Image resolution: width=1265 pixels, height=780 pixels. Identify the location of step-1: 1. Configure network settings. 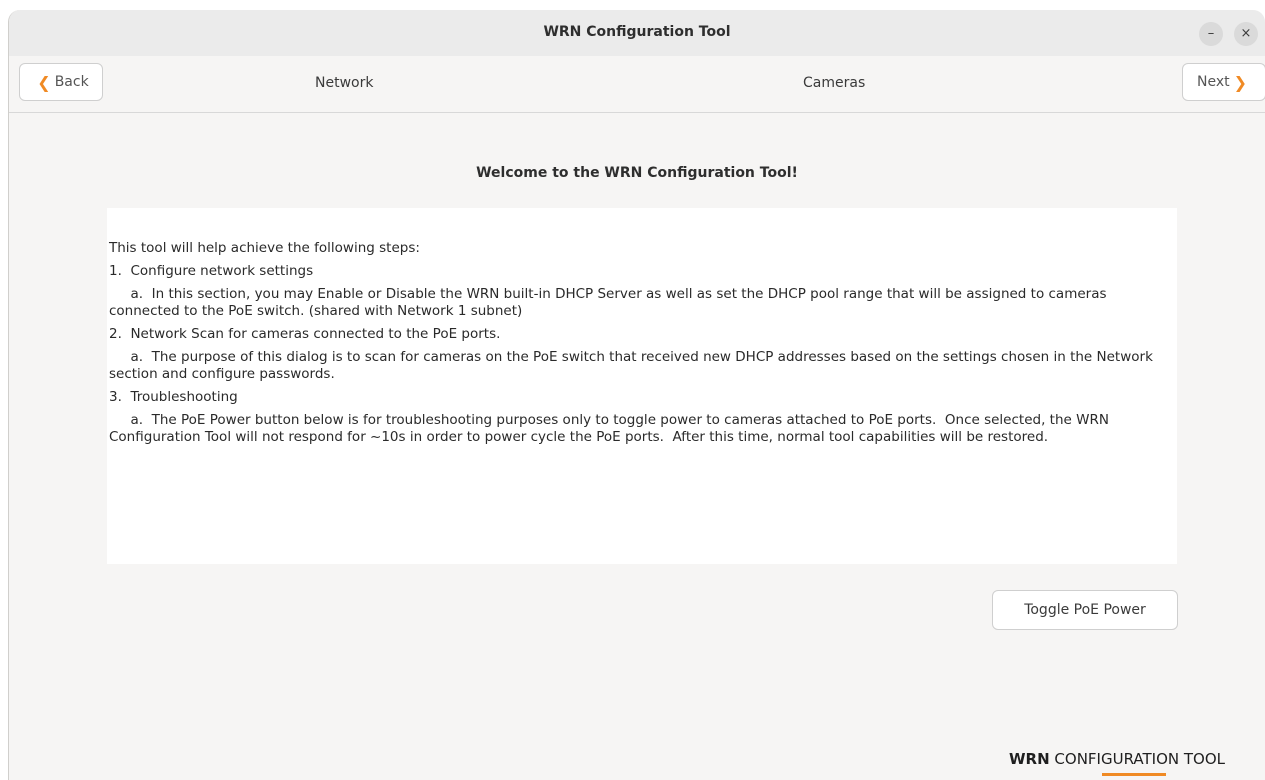
(211, 271).